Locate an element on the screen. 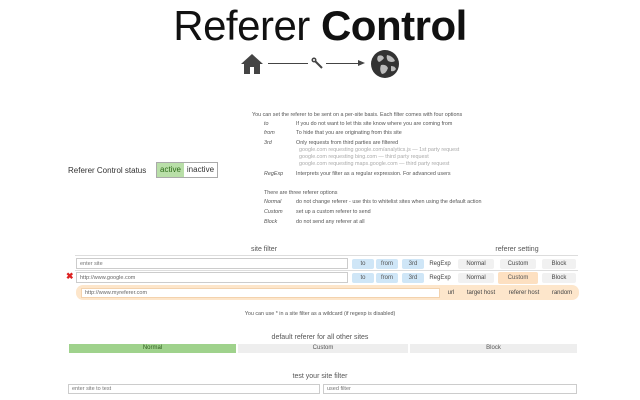  filter-opt-from: from is located at coordinates (387, 278).